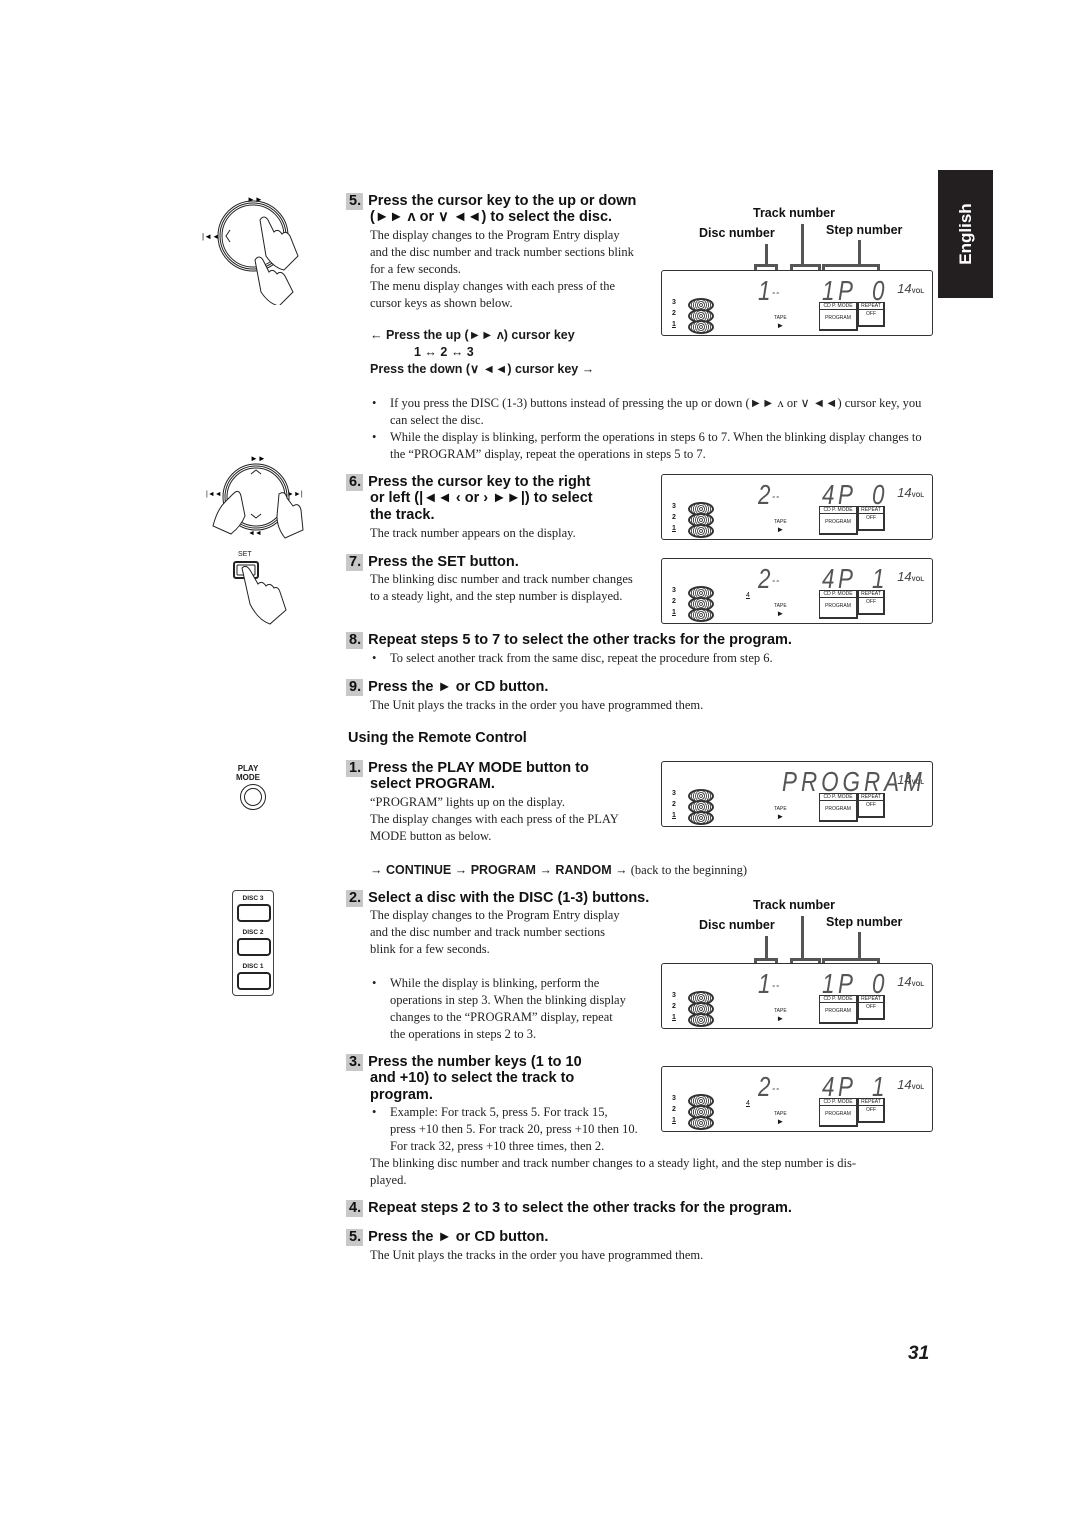  Describe the element at coordinates (254, 981) in the screenshot. I see `disc-1-button` at that location.